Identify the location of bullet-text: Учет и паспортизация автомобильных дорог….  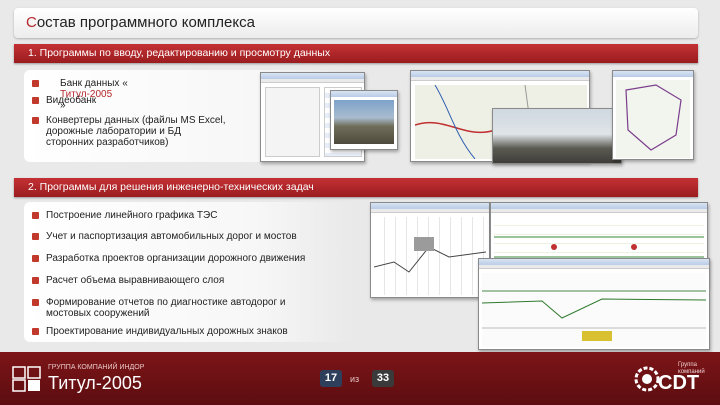
(171, 236).